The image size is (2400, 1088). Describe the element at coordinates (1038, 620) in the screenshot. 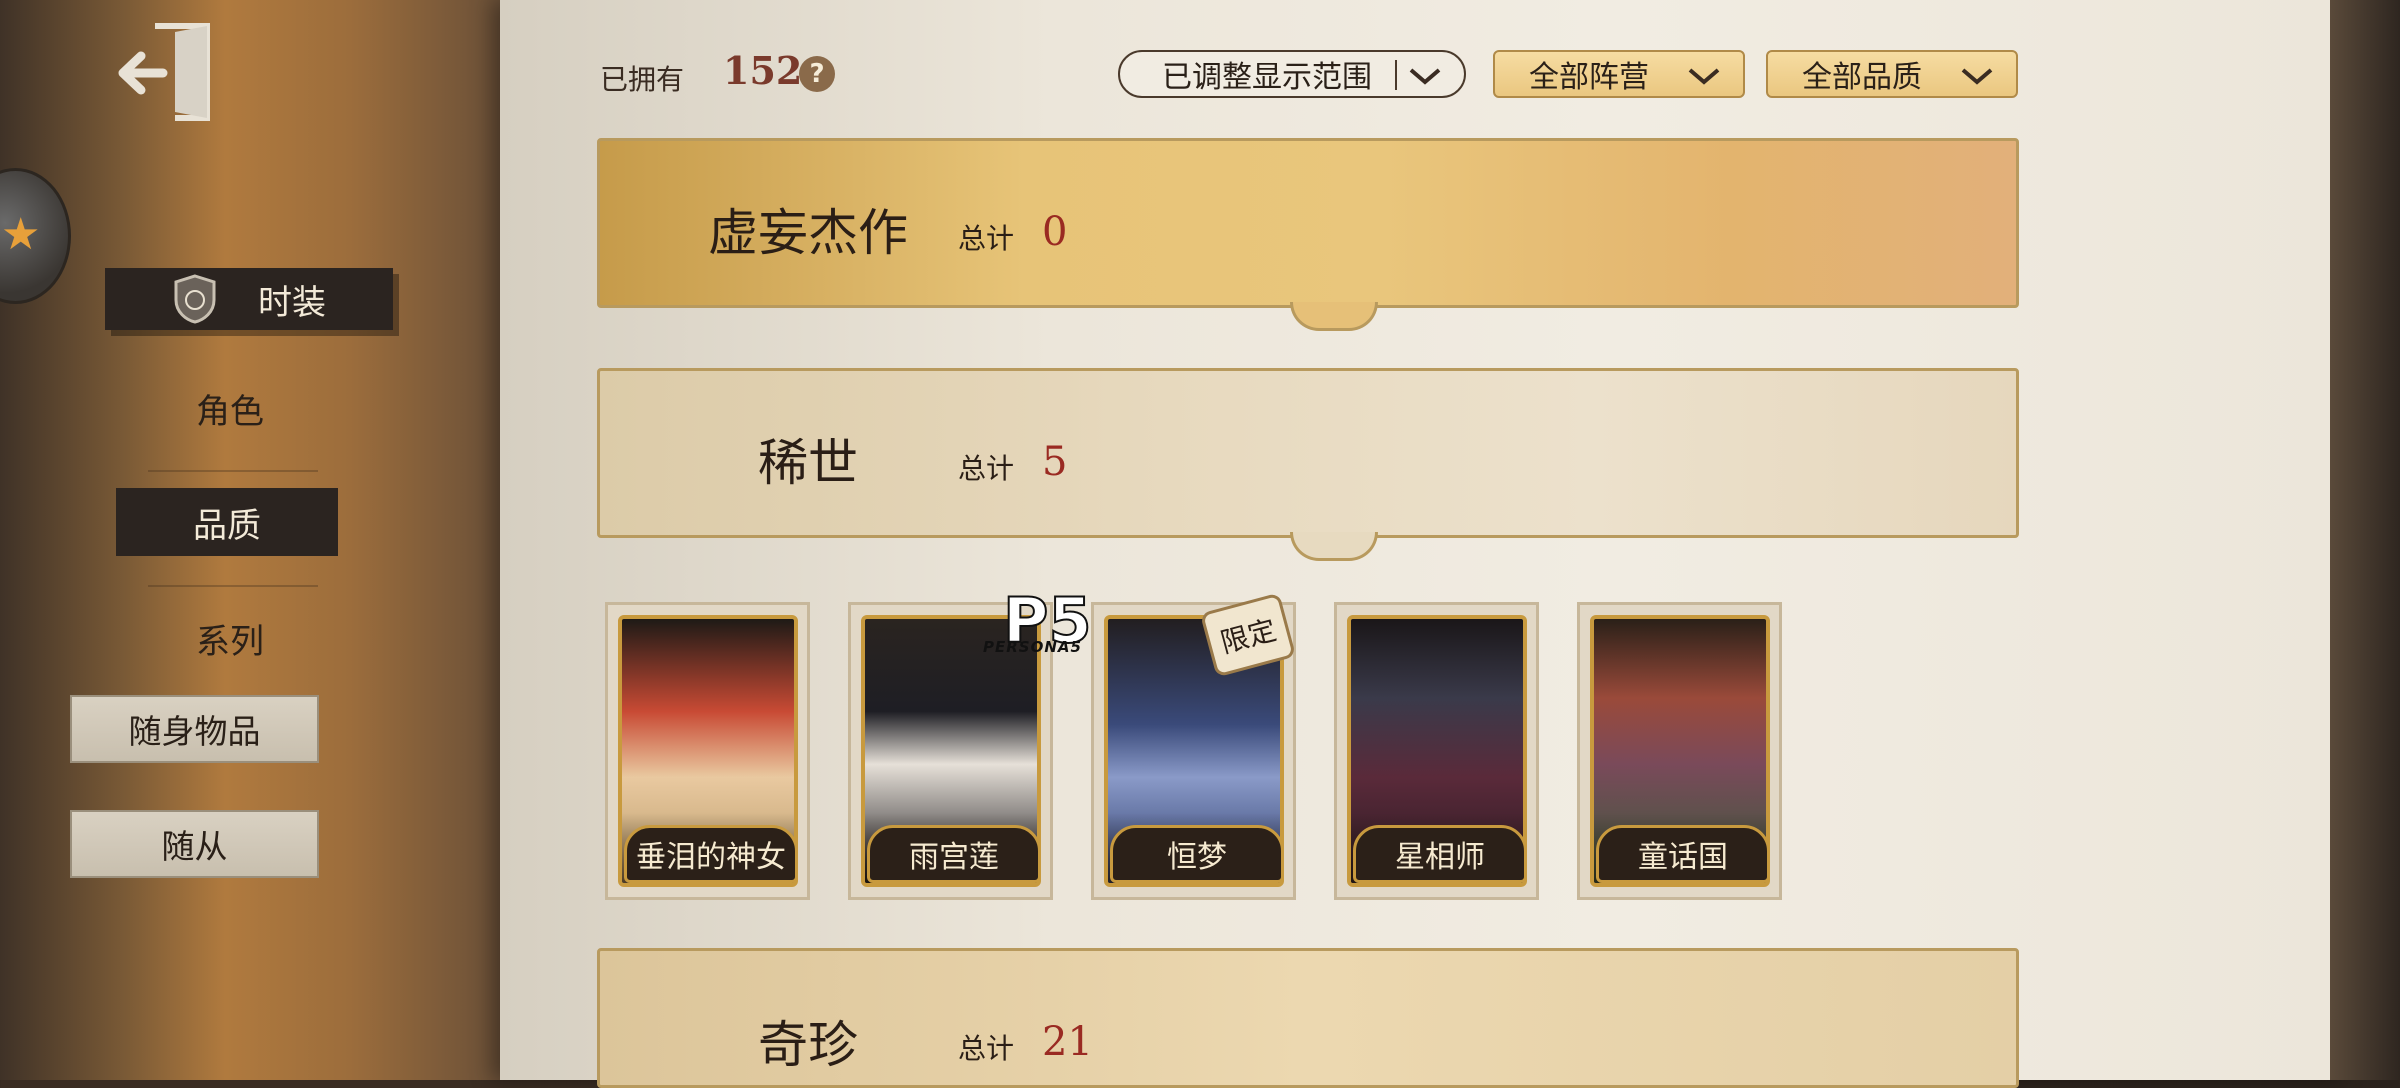

I see `persona5-logo: P5 PERSONA5` at that location.